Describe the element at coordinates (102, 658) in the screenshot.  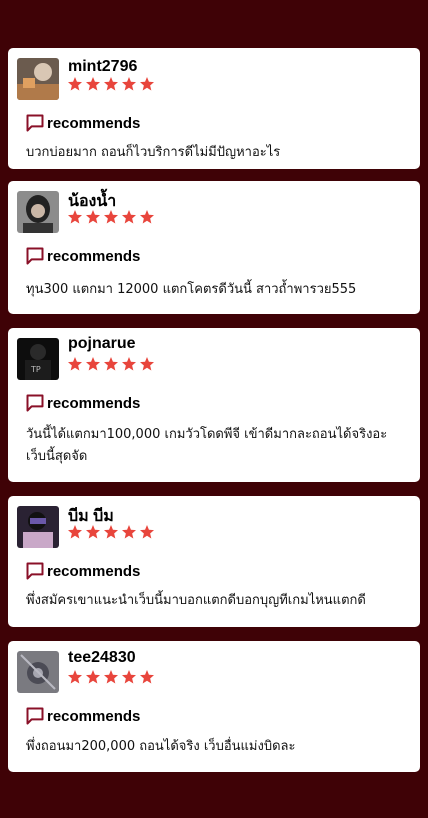
I see `username: tee24830` at that location.